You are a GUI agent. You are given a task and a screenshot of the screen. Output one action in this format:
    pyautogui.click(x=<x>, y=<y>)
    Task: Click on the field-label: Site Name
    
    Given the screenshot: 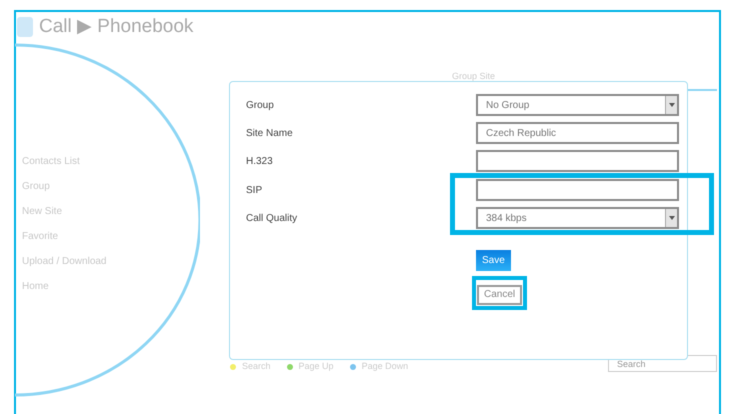 What is the action you would take?
    pyautogui.click(x=270, y=133)
    